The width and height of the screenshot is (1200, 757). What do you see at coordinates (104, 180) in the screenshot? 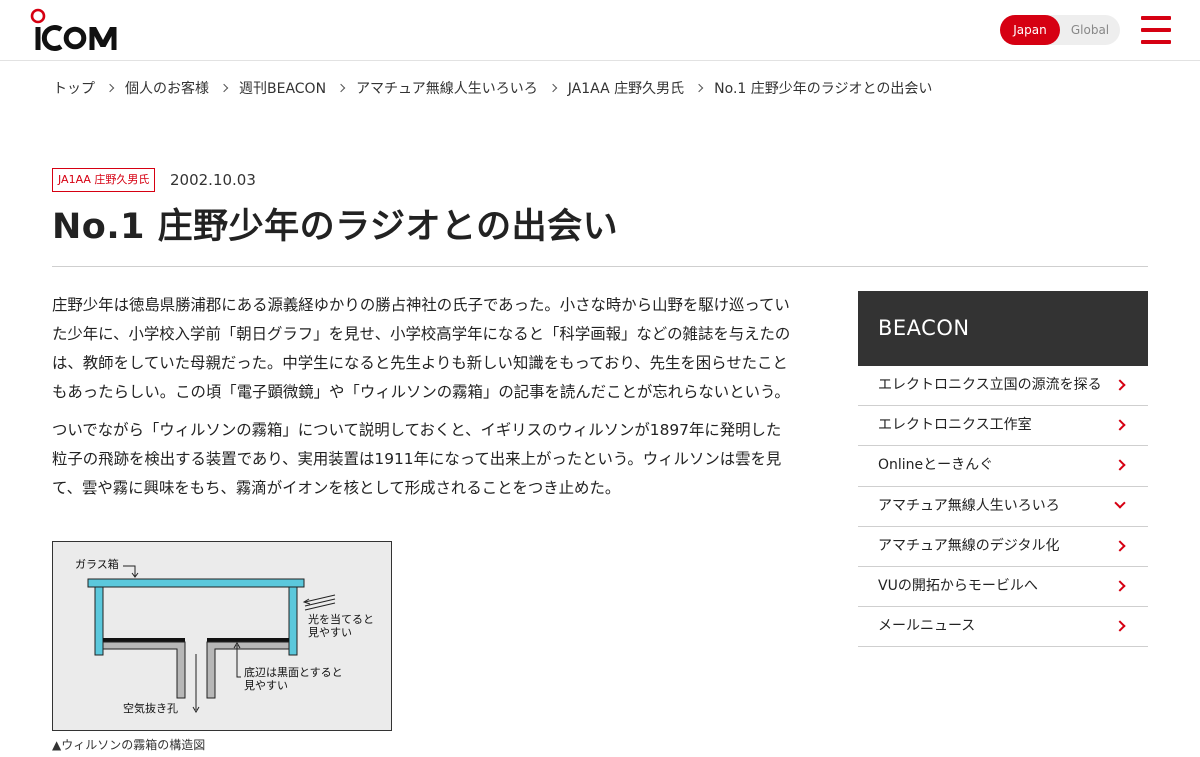
I see `category-tag: JA1AA 庄野久男氏` at bounding box center [104, 180].